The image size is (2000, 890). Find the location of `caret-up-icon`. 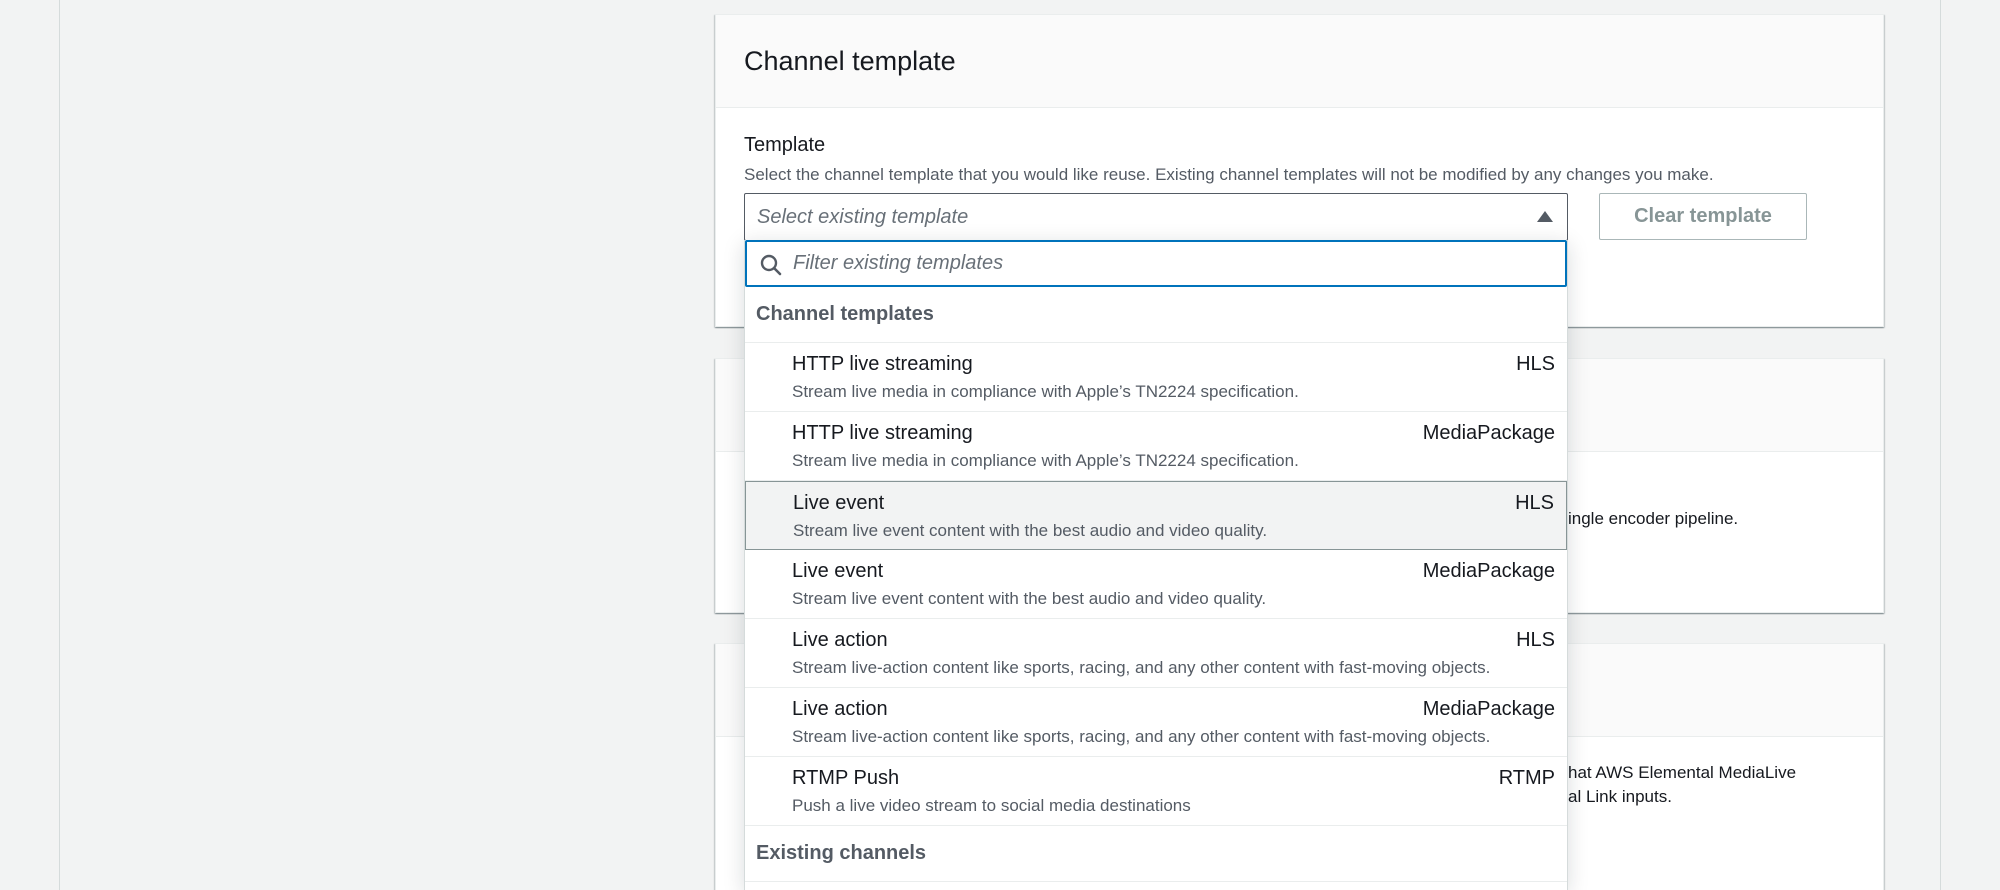

caret-up-icon is located at coordinates (1545, 216).